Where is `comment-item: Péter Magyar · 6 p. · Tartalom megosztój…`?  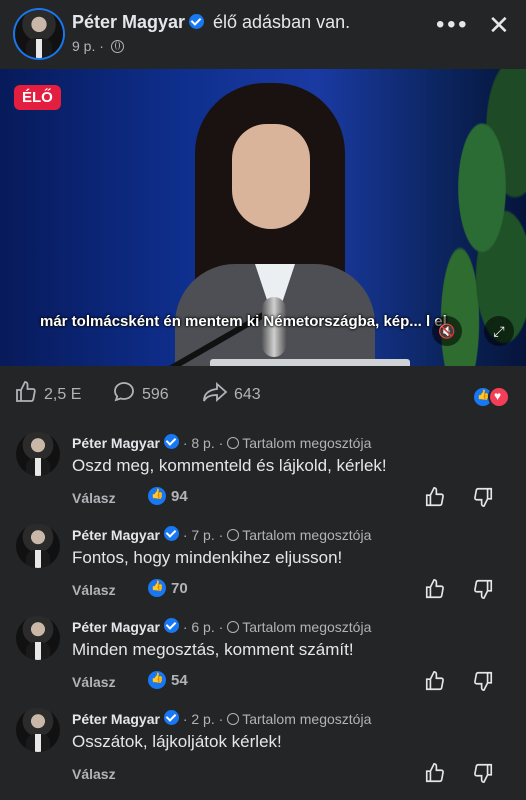
comment-item: Péter Magyar · 6 p. · Tartalom megosztój… is located at coordinates (263, 662).